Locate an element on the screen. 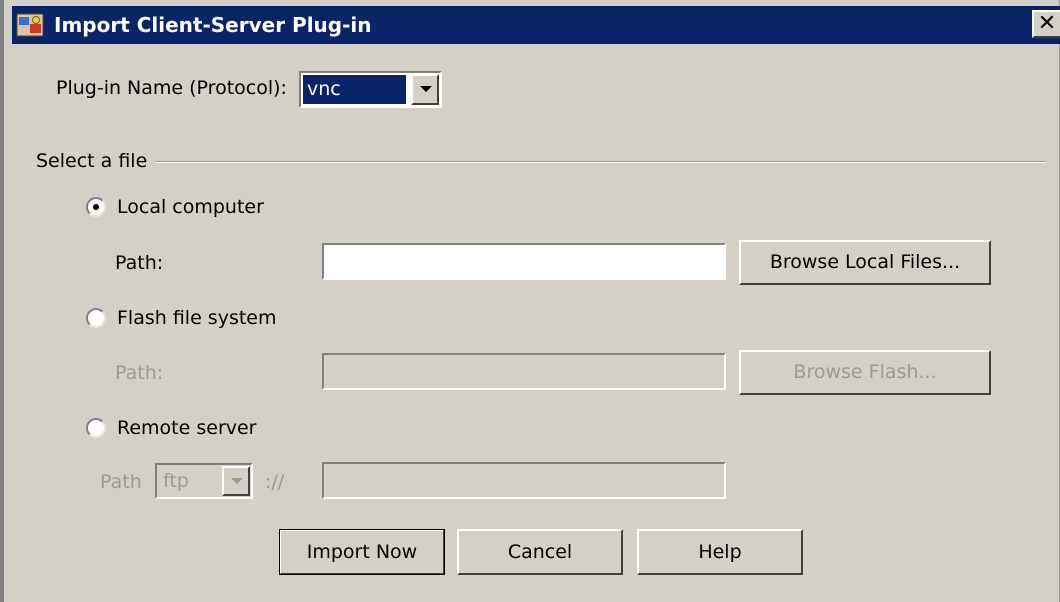 The width and height of the screenshot is (1060, 602). import-now-button: Import Now is located at coordinates (362, 552).